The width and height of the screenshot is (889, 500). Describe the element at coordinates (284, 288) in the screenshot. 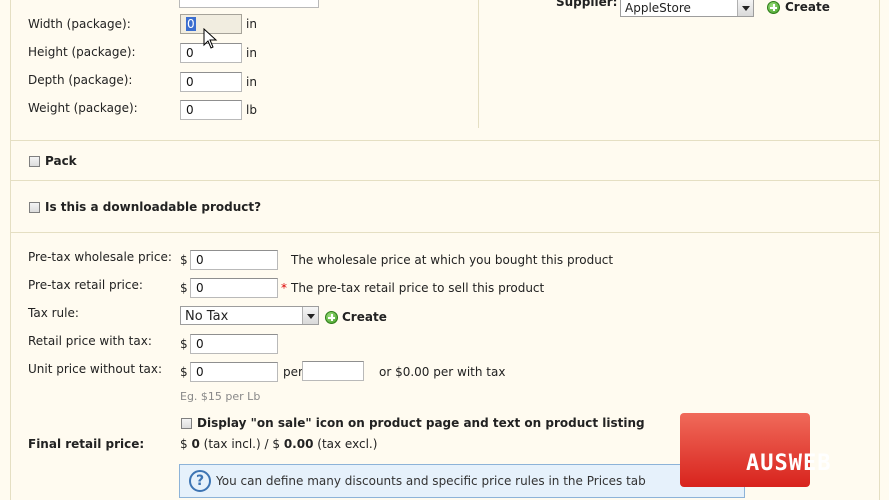

I see `required-mark: *` at that location.